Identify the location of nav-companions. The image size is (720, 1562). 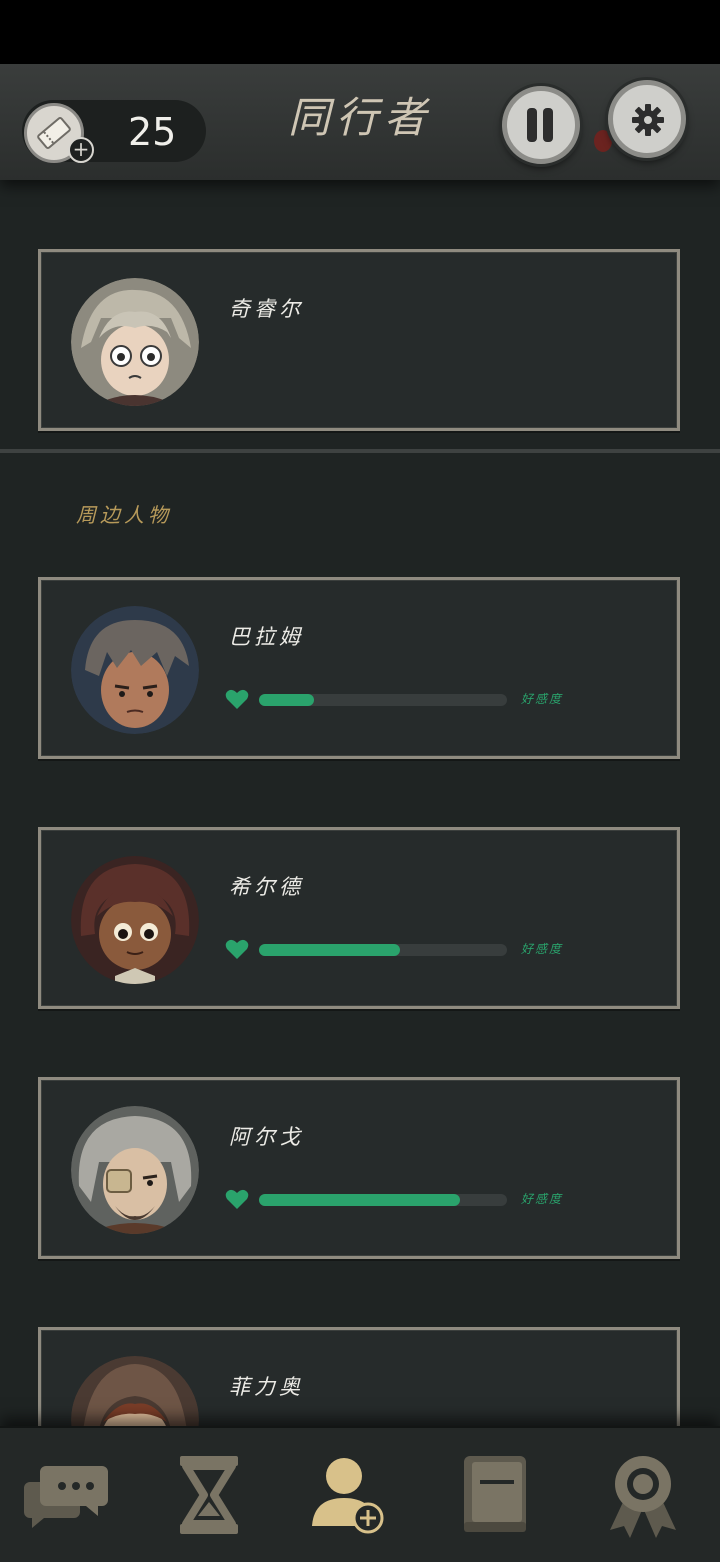
(349, 1495).